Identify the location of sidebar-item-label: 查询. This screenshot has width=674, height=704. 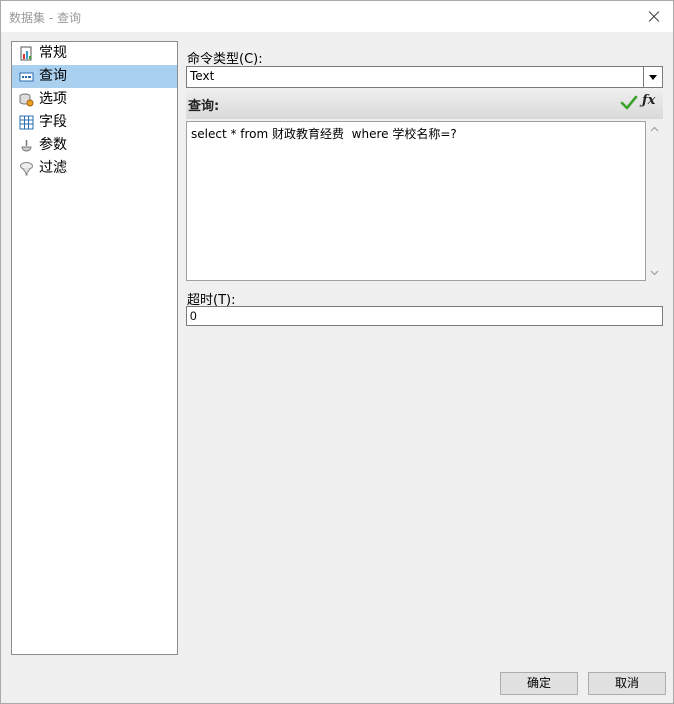
(53, 76).